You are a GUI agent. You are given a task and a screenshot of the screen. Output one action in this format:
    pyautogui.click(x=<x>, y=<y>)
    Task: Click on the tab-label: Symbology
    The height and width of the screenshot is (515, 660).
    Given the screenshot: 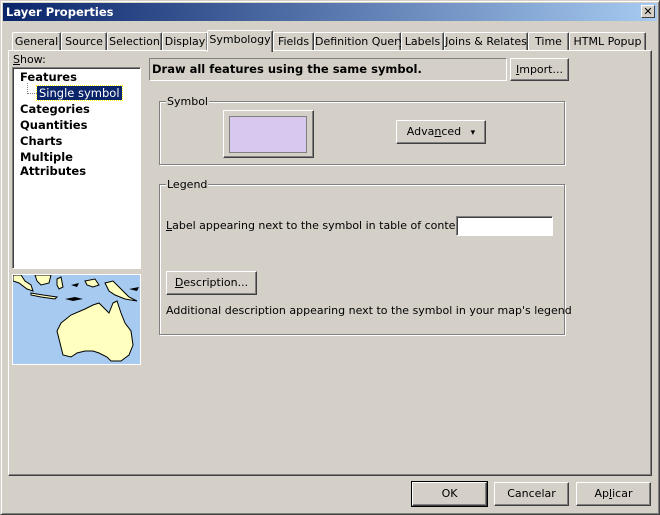 What is the action you would take?
    pyautogui.click(x=240, y=39)
    